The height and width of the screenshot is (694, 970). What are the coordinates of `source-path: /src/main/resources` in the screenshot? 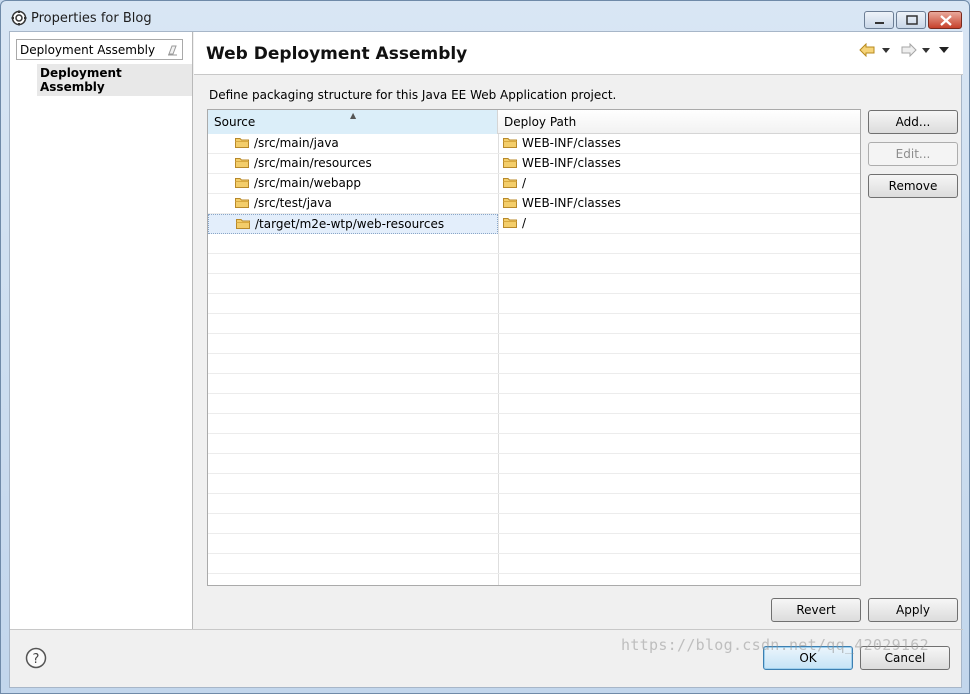 It's located at (313, 163).